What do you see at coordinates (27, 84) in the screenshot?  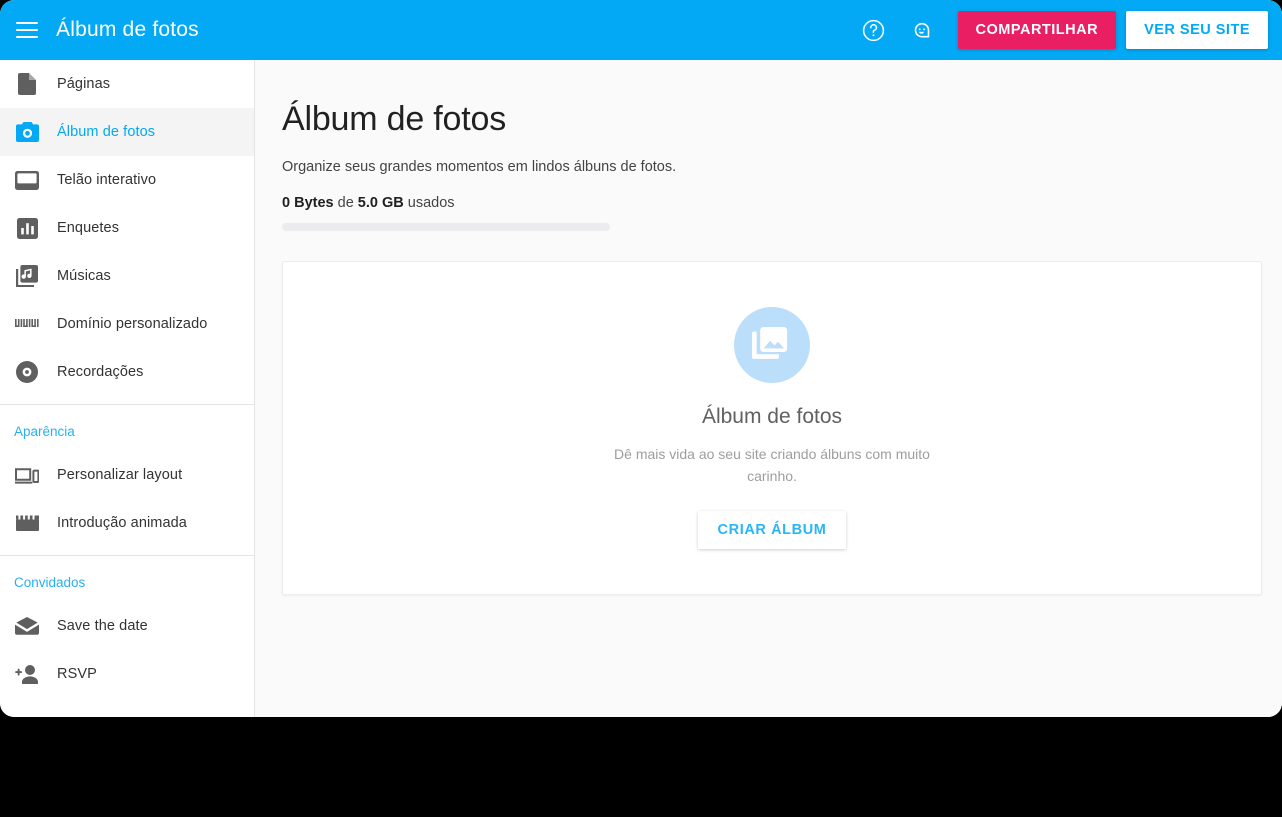 I see `document-icon` at bounding box center [27, 84].